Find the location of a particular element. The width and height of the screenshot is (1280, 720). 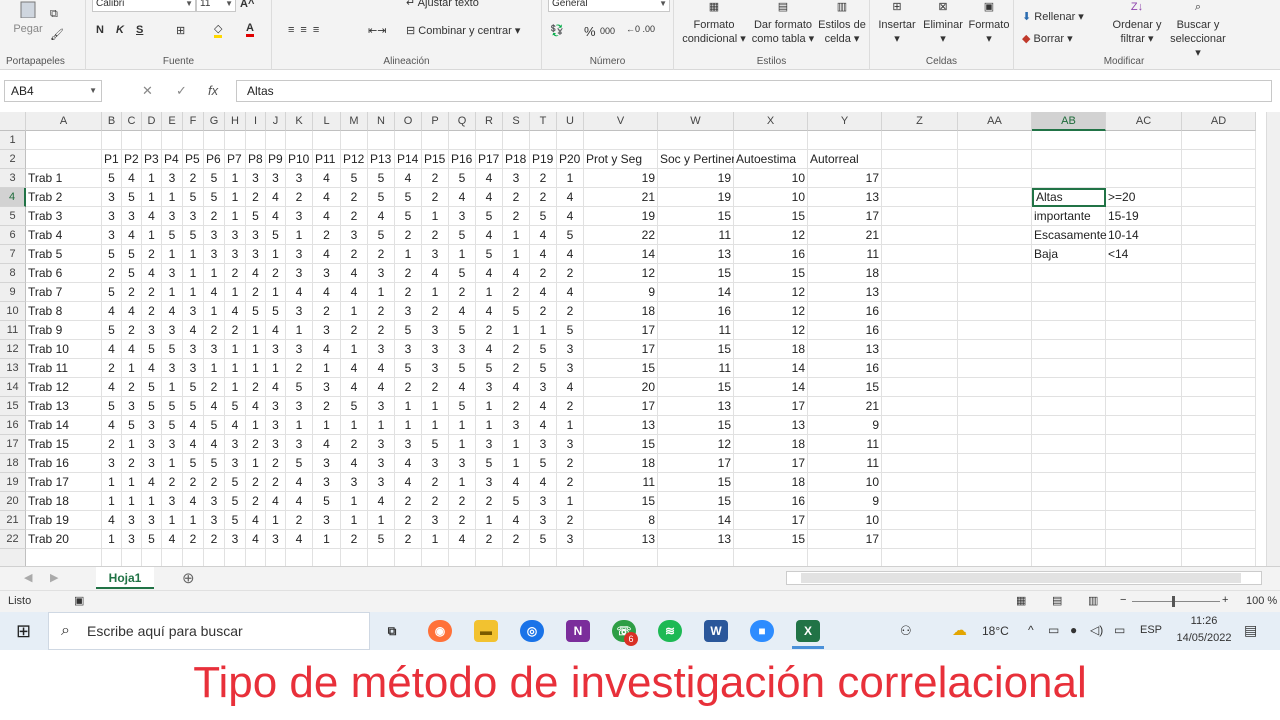

worker-name-cell: Trab 16 is located at coordinates (64, 463).